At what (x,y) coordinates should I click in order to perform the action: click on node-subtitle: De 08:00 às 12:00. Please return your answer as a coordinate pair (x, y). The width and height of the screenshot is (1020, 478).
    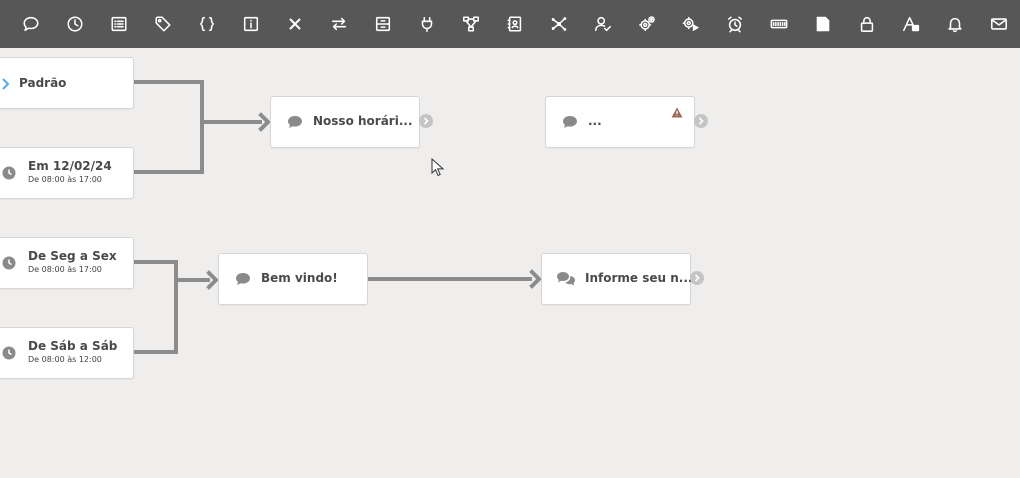
    Looking at the image, I should click on (65, 359).